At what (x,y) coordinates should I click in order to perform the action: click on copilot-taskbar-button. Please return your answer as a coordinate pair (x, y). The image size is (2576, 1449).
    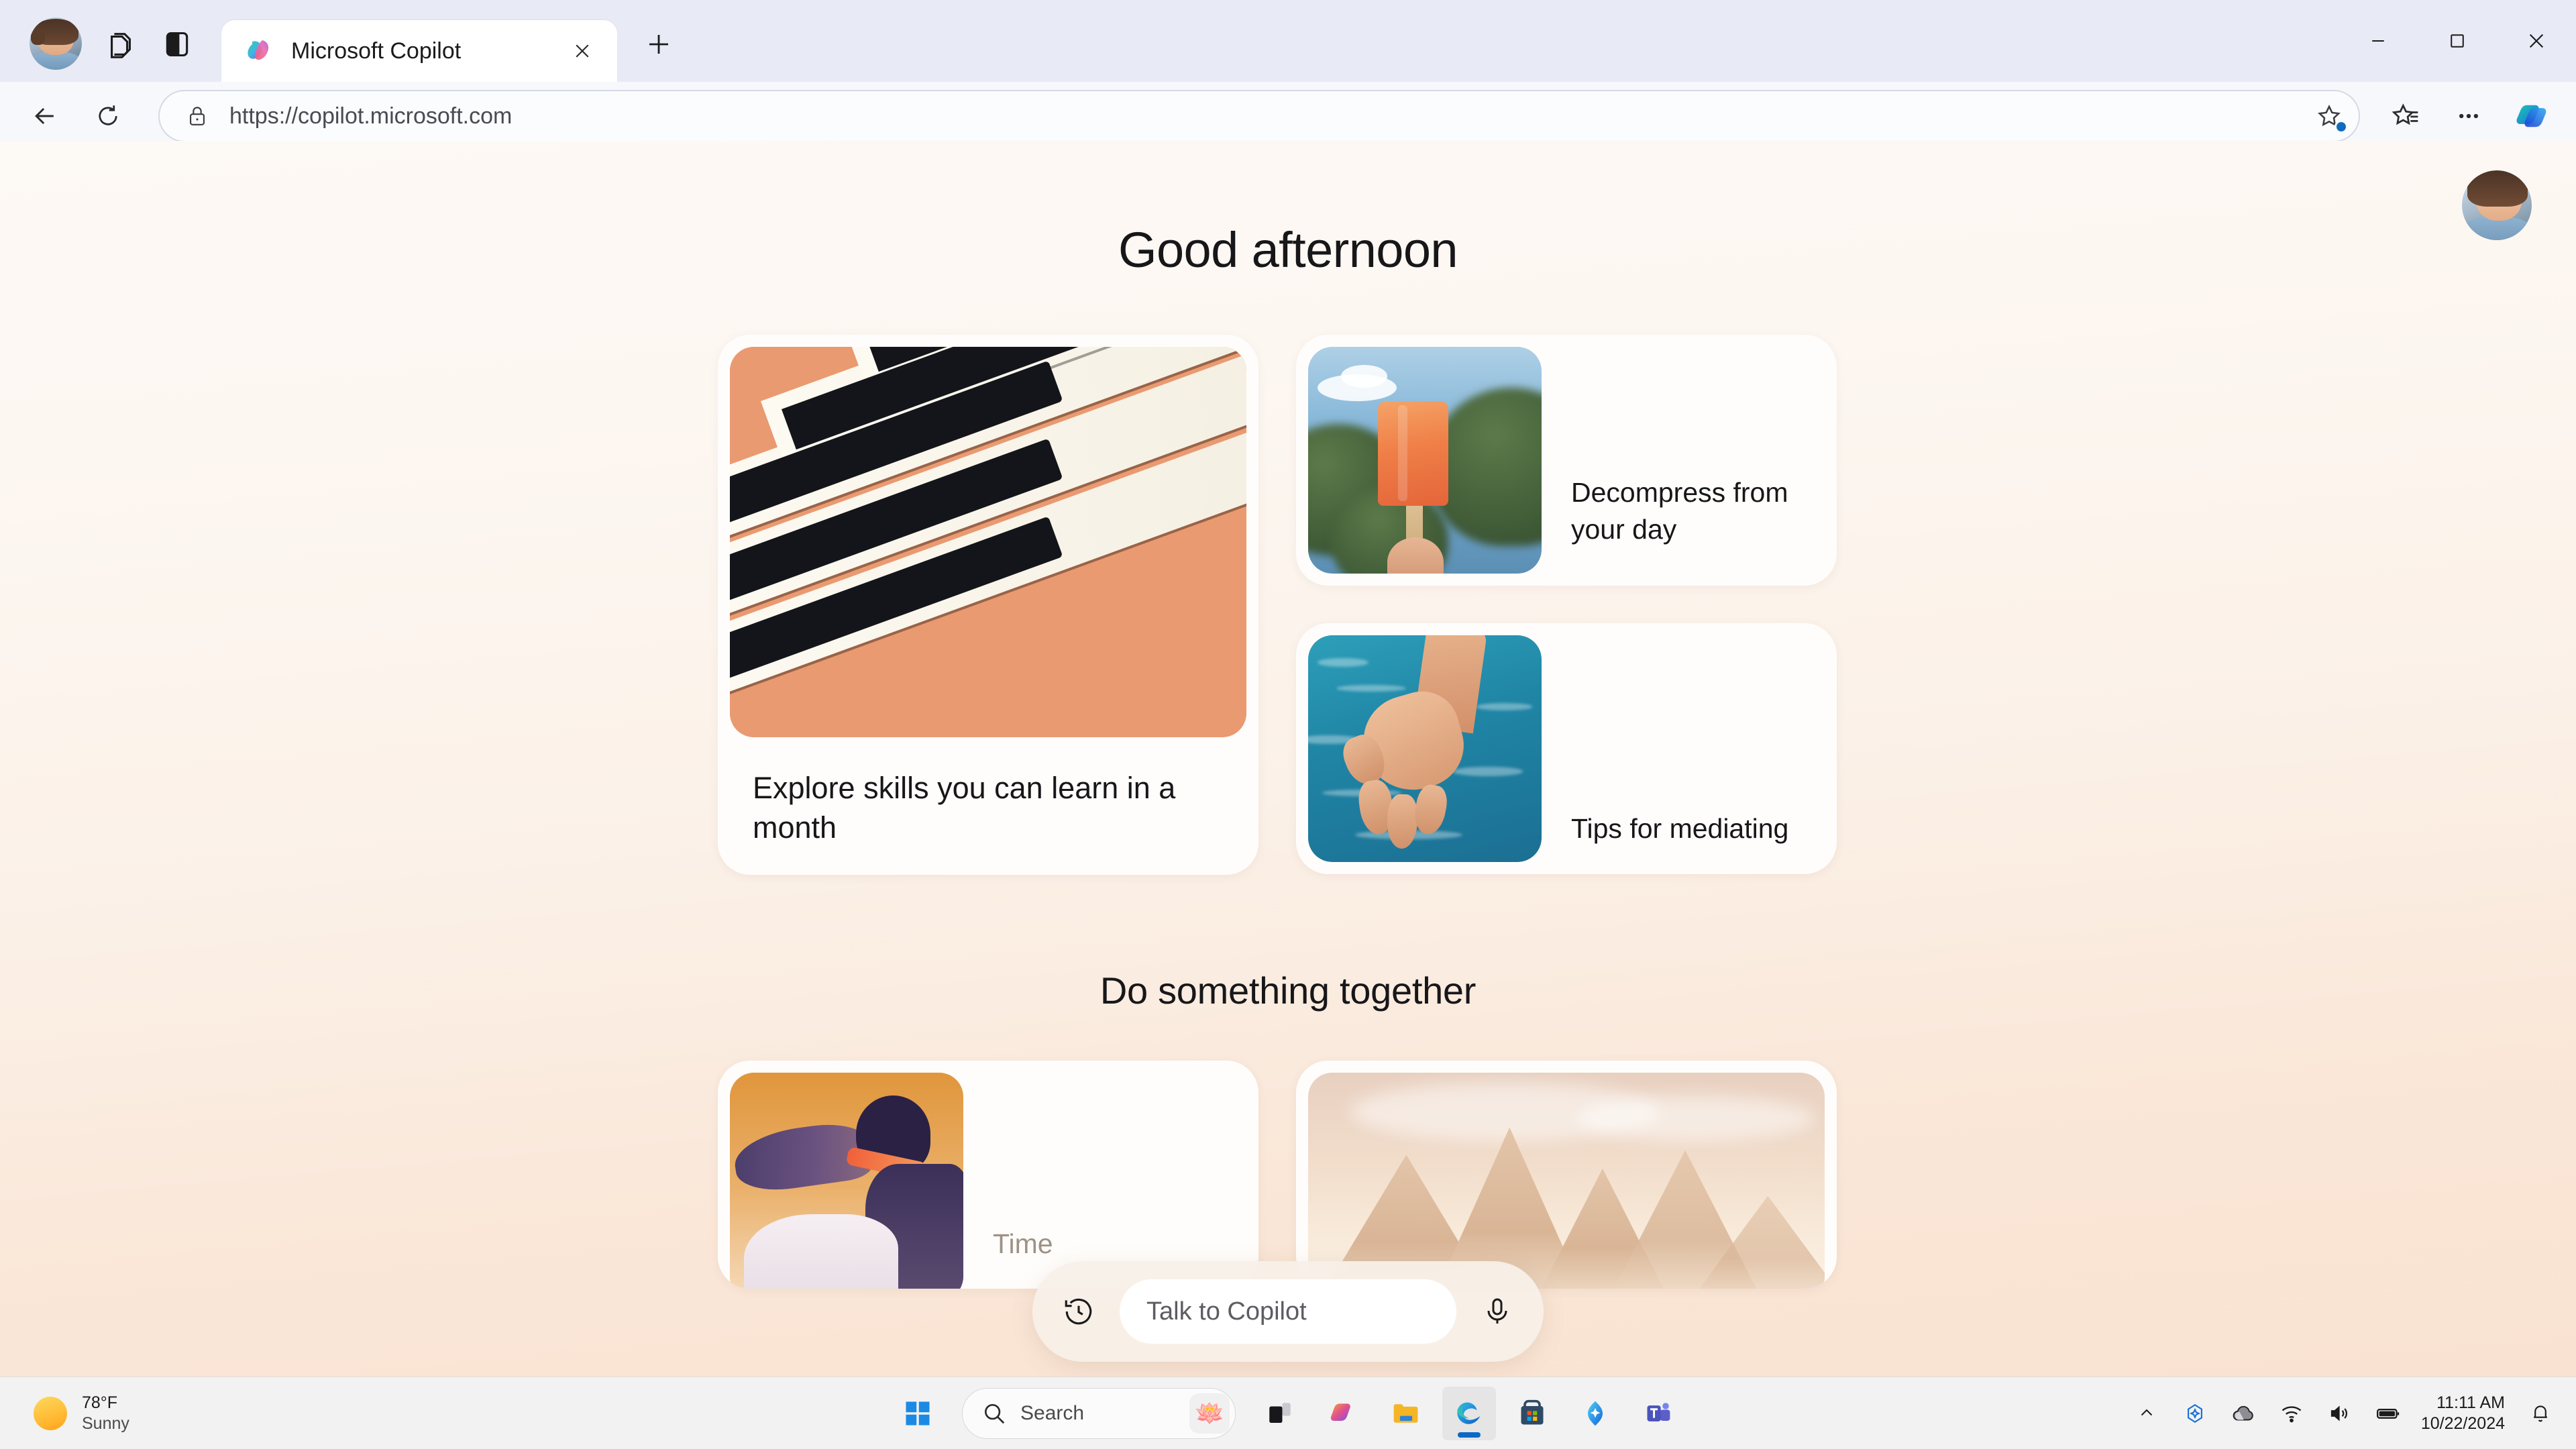
    Looking at the image, I should click on (1343, 1413).